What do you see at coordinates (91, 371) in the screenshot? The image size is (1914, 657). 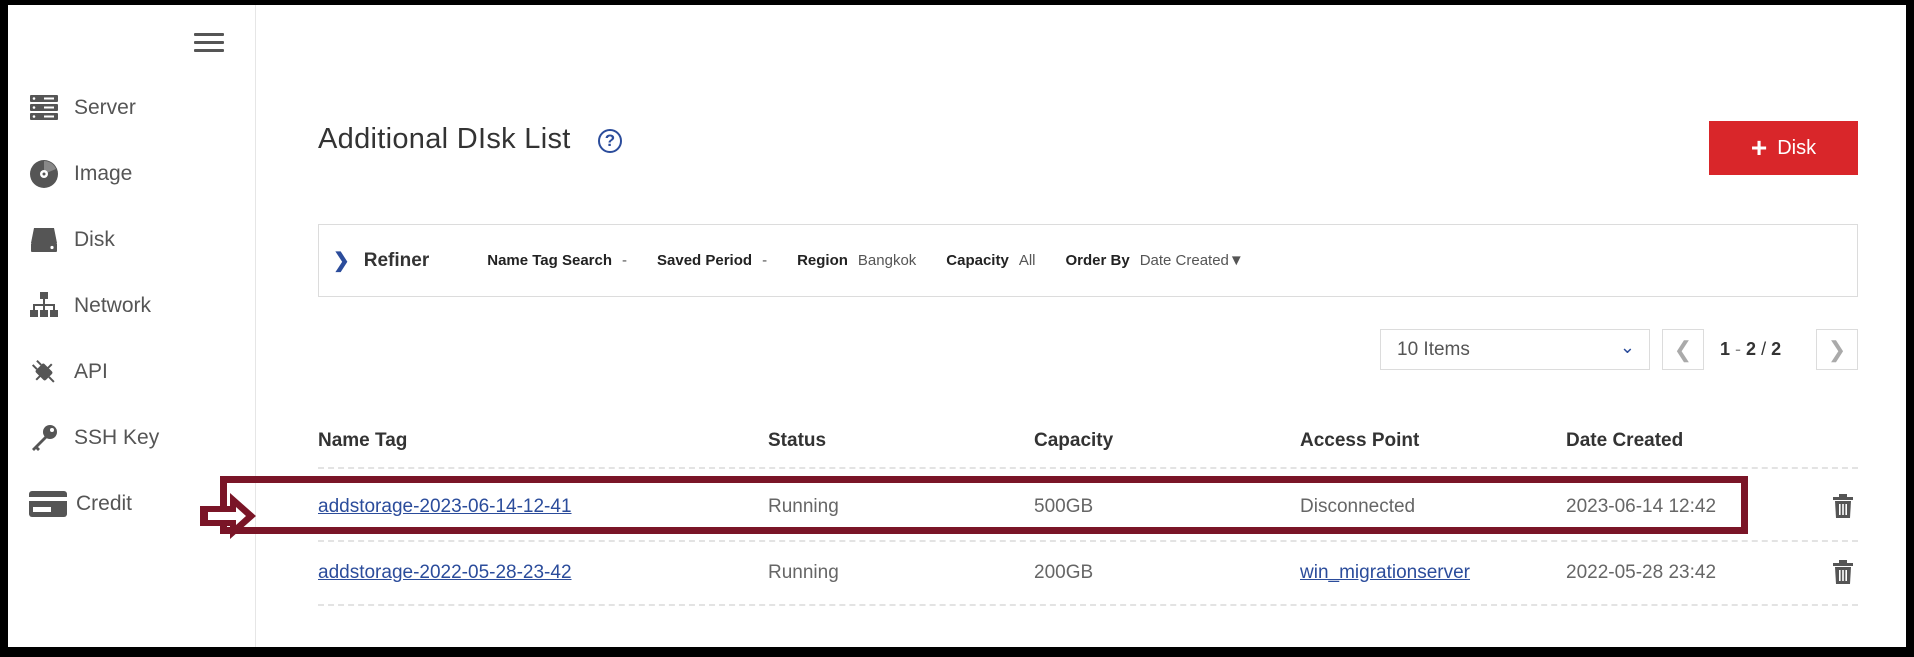 I see `sidebar-item-label: API` at bounding box center [91, 371].